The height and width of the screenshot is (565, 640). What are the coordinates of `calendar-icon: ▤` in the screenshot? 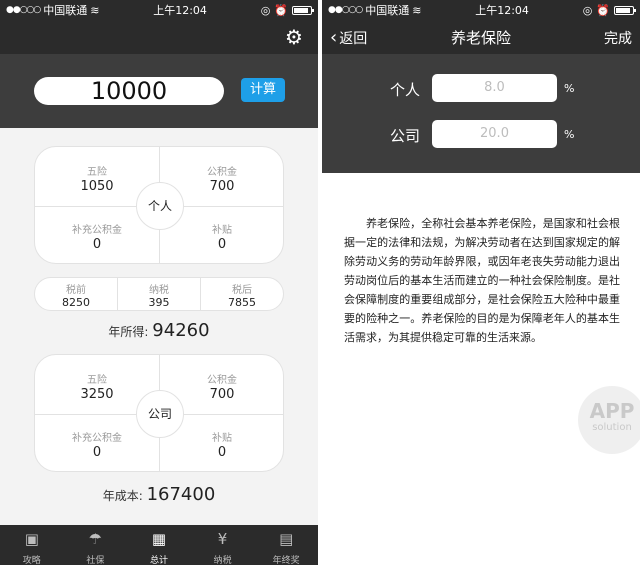 It's located at (286, 539).